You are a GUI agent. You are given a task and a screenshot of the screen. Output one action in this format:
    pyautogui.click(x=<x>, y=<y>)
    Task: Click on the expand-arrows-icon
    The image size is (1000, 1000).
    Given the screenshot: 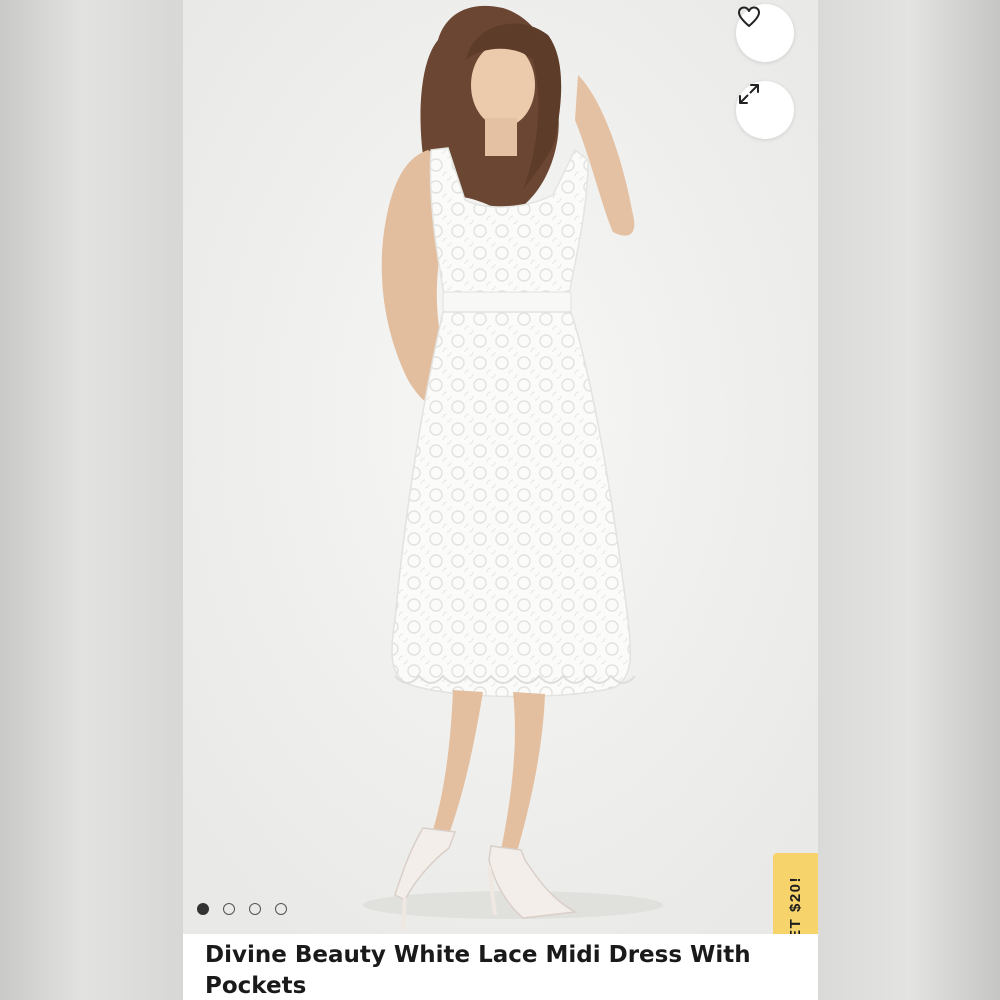 What is the action you would take?
    pyautogui.click(x=749, y=94)
    